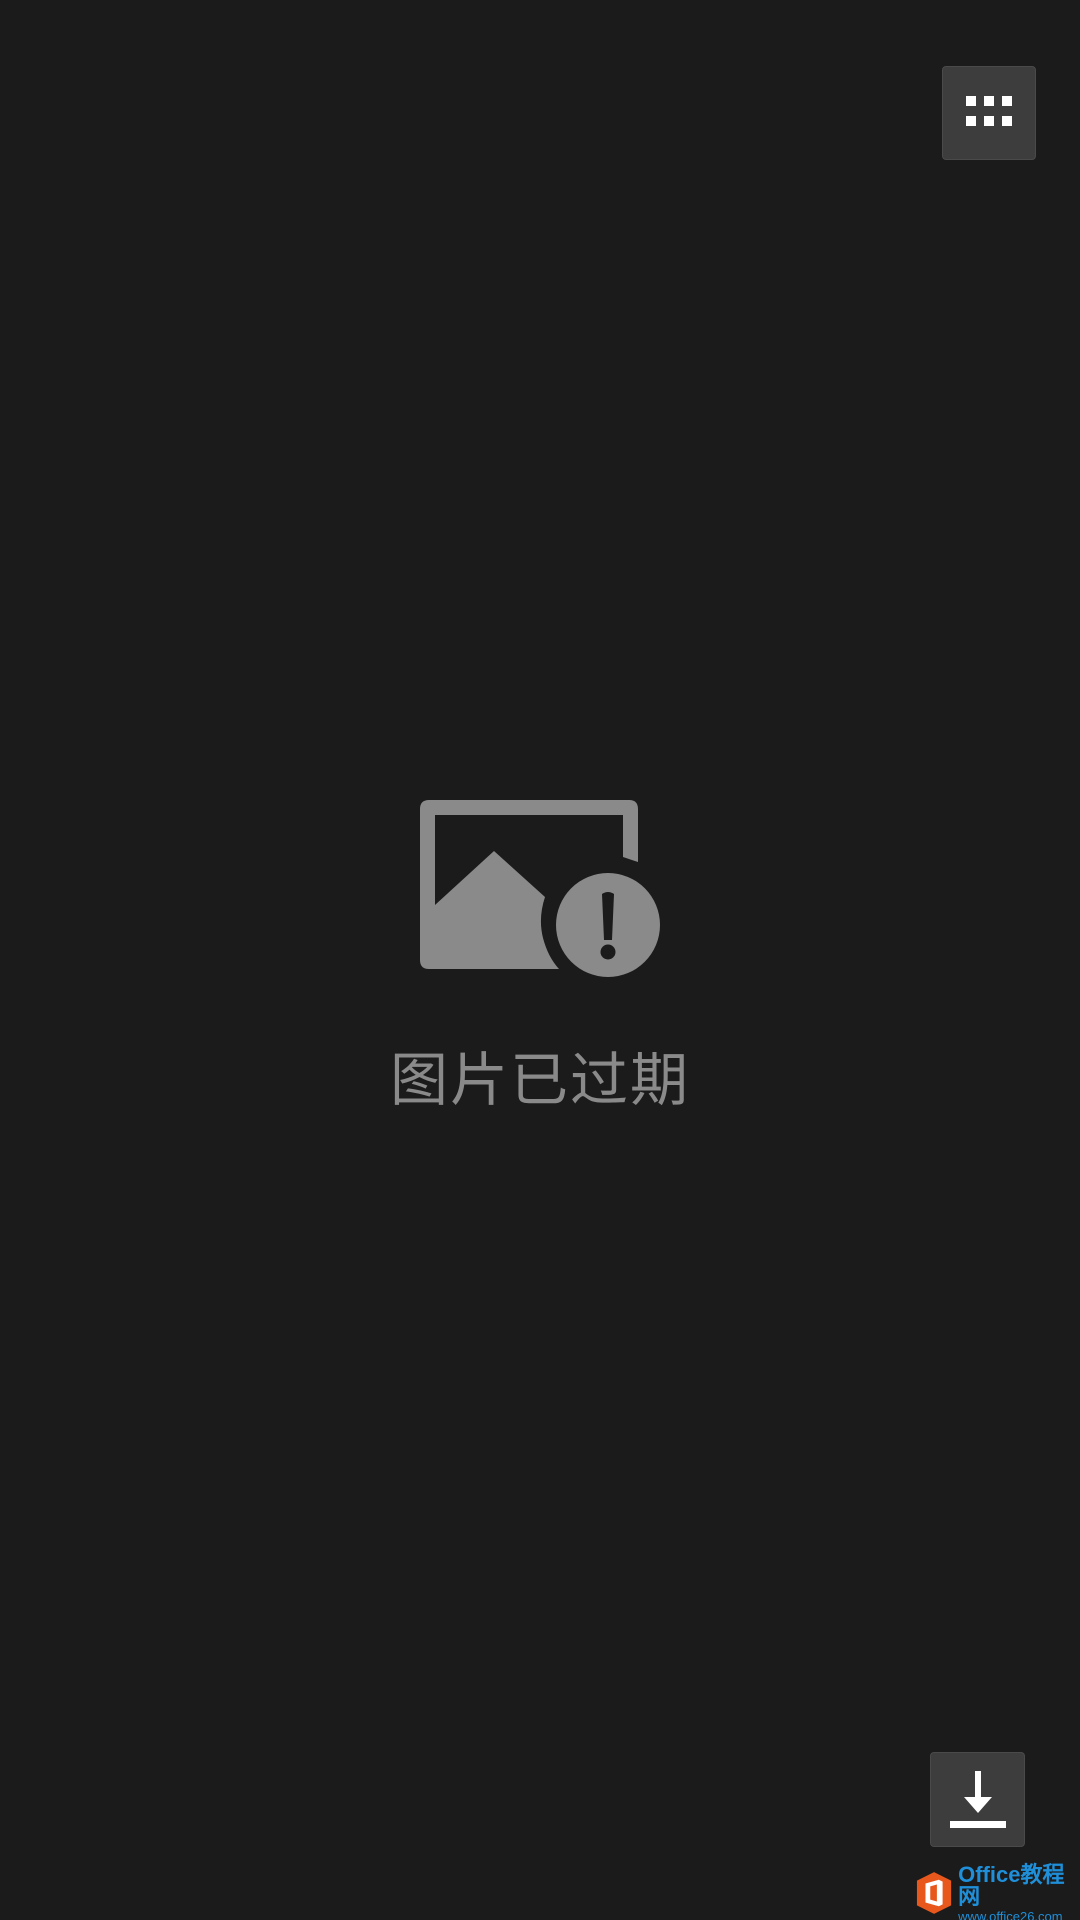 The width and height of the screenshot is (1080, 1920). What do you see at coordinates (540, 888) in the screenshot?
I see `image-expired-icon` at bounding box center [540, 888].